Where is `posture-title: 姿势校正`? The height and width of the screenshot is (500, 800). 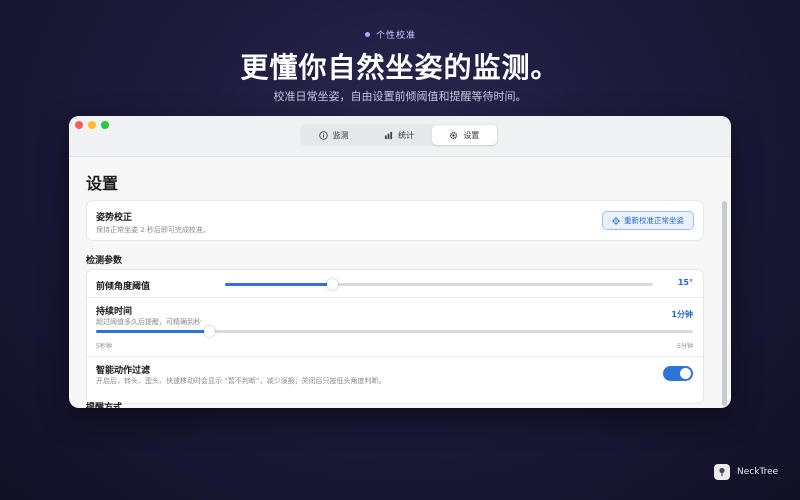
posture-title: 姿势校正 is located at coordinates (114, 218).